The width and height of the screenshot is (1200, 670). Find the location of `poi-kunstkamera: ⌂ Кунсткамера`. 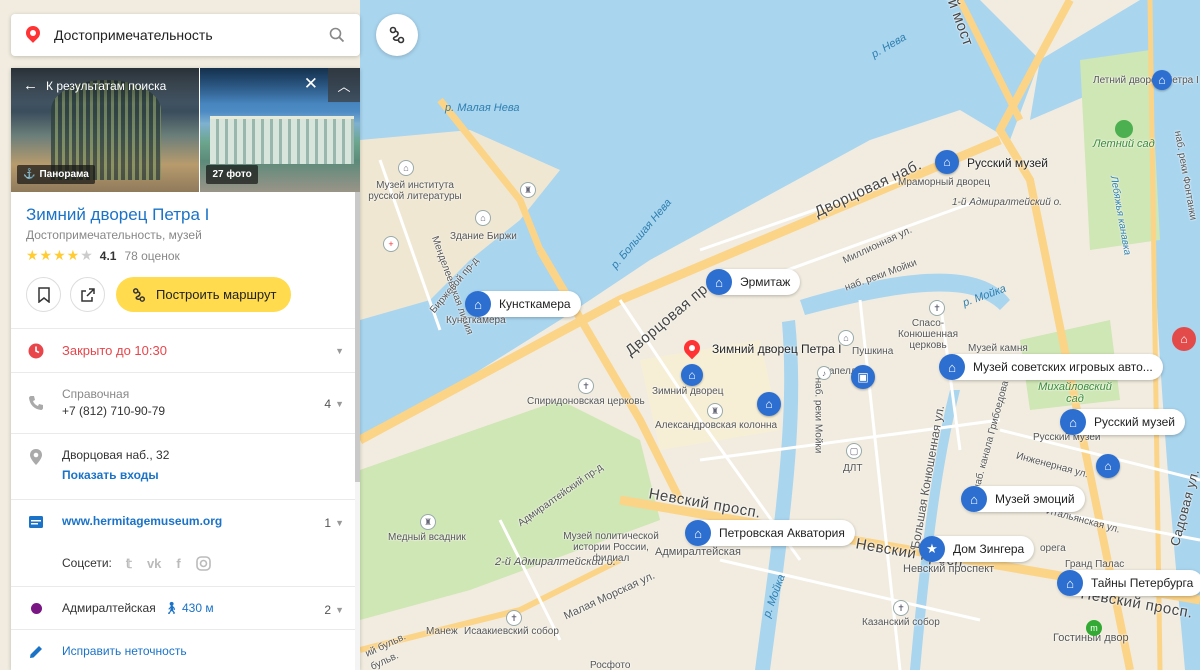

poi-kunstkamera: ⌂ Кунсткамера is located at coordinates (523, 304).